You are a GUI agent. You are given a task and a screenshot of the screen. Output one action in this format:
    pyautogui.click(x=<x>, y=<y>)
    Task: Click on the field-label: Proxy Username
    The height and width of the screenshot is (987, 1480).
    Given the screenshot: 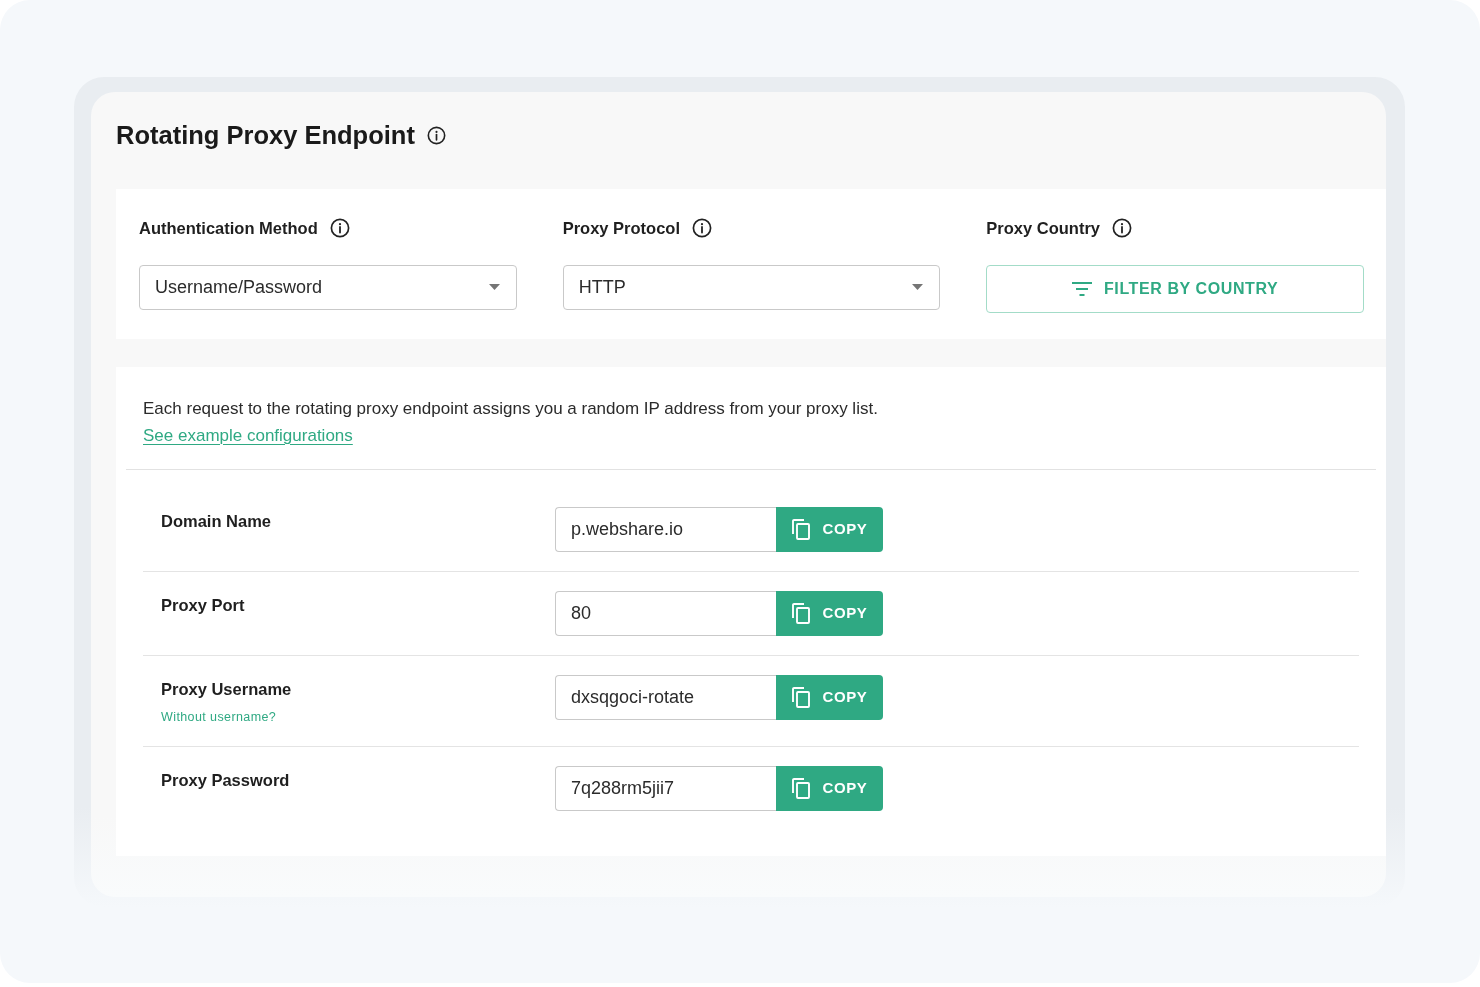 What is the action you would take?
    pyautogui.click(x=226, y=689)
    